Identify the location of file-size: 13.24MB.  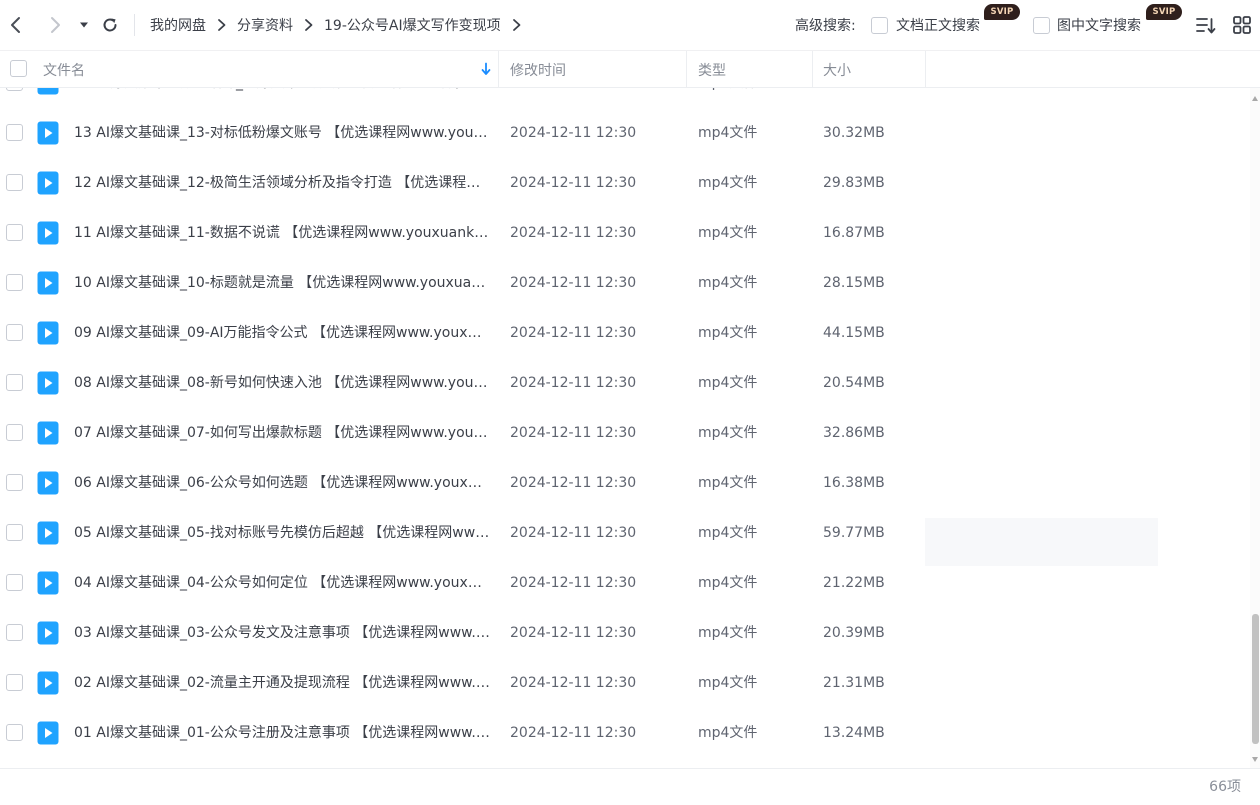
(854, 733).